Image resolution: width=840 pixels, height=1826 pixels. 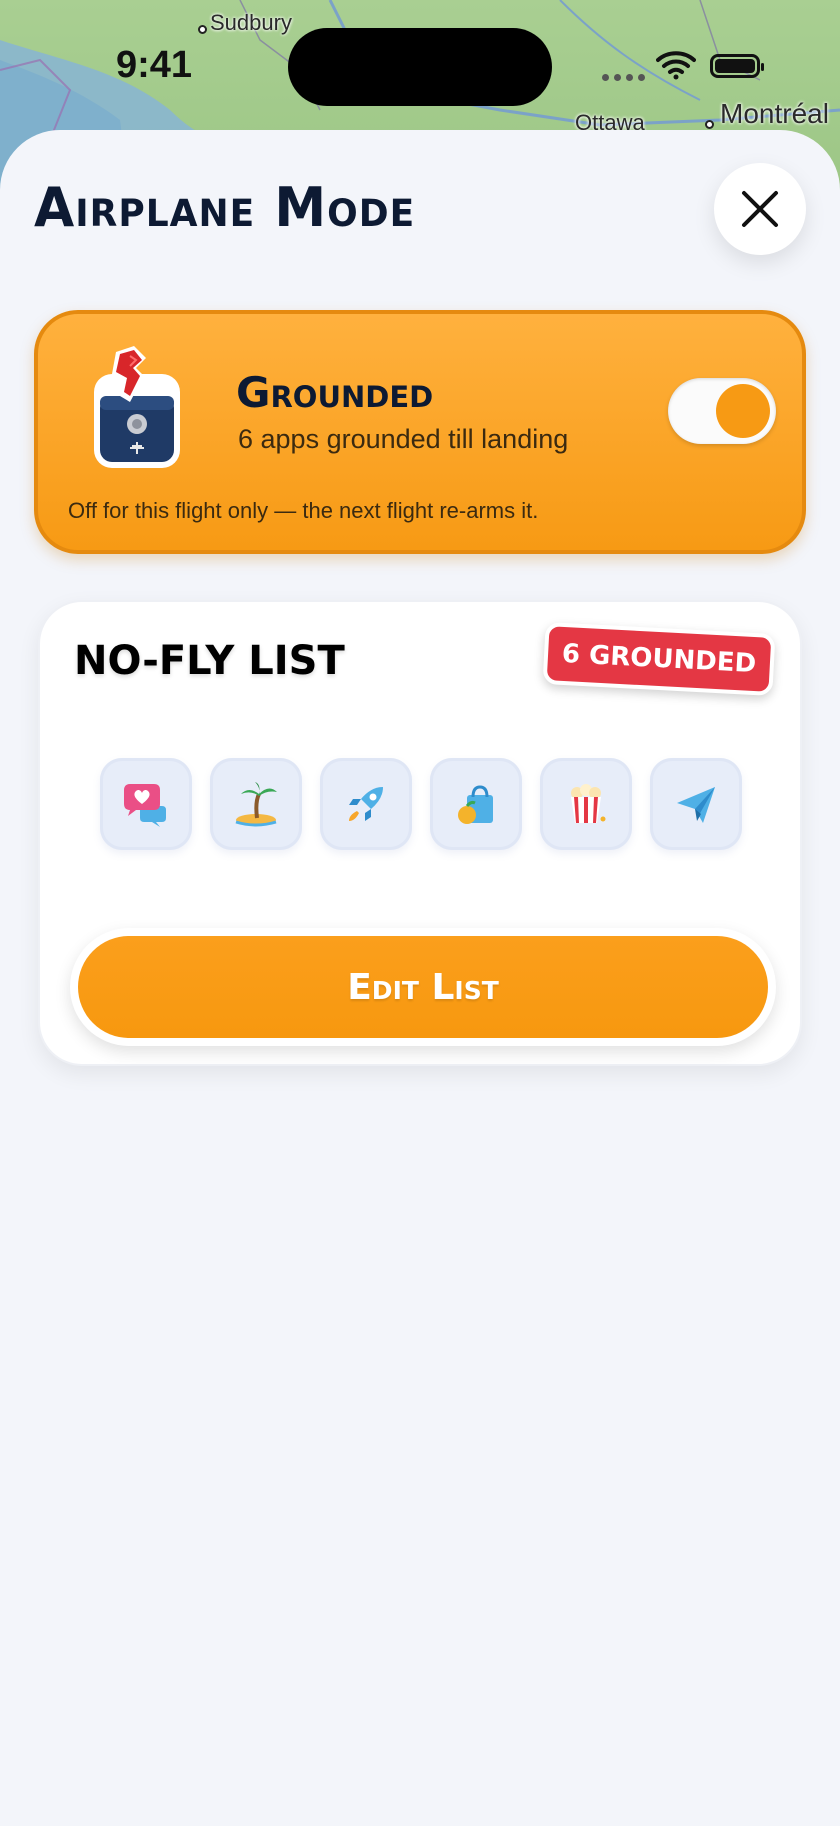 What do you see at coordinates (737, 66) in the screenshot?
I see `battery-icon` at bounding box center [737, 66].